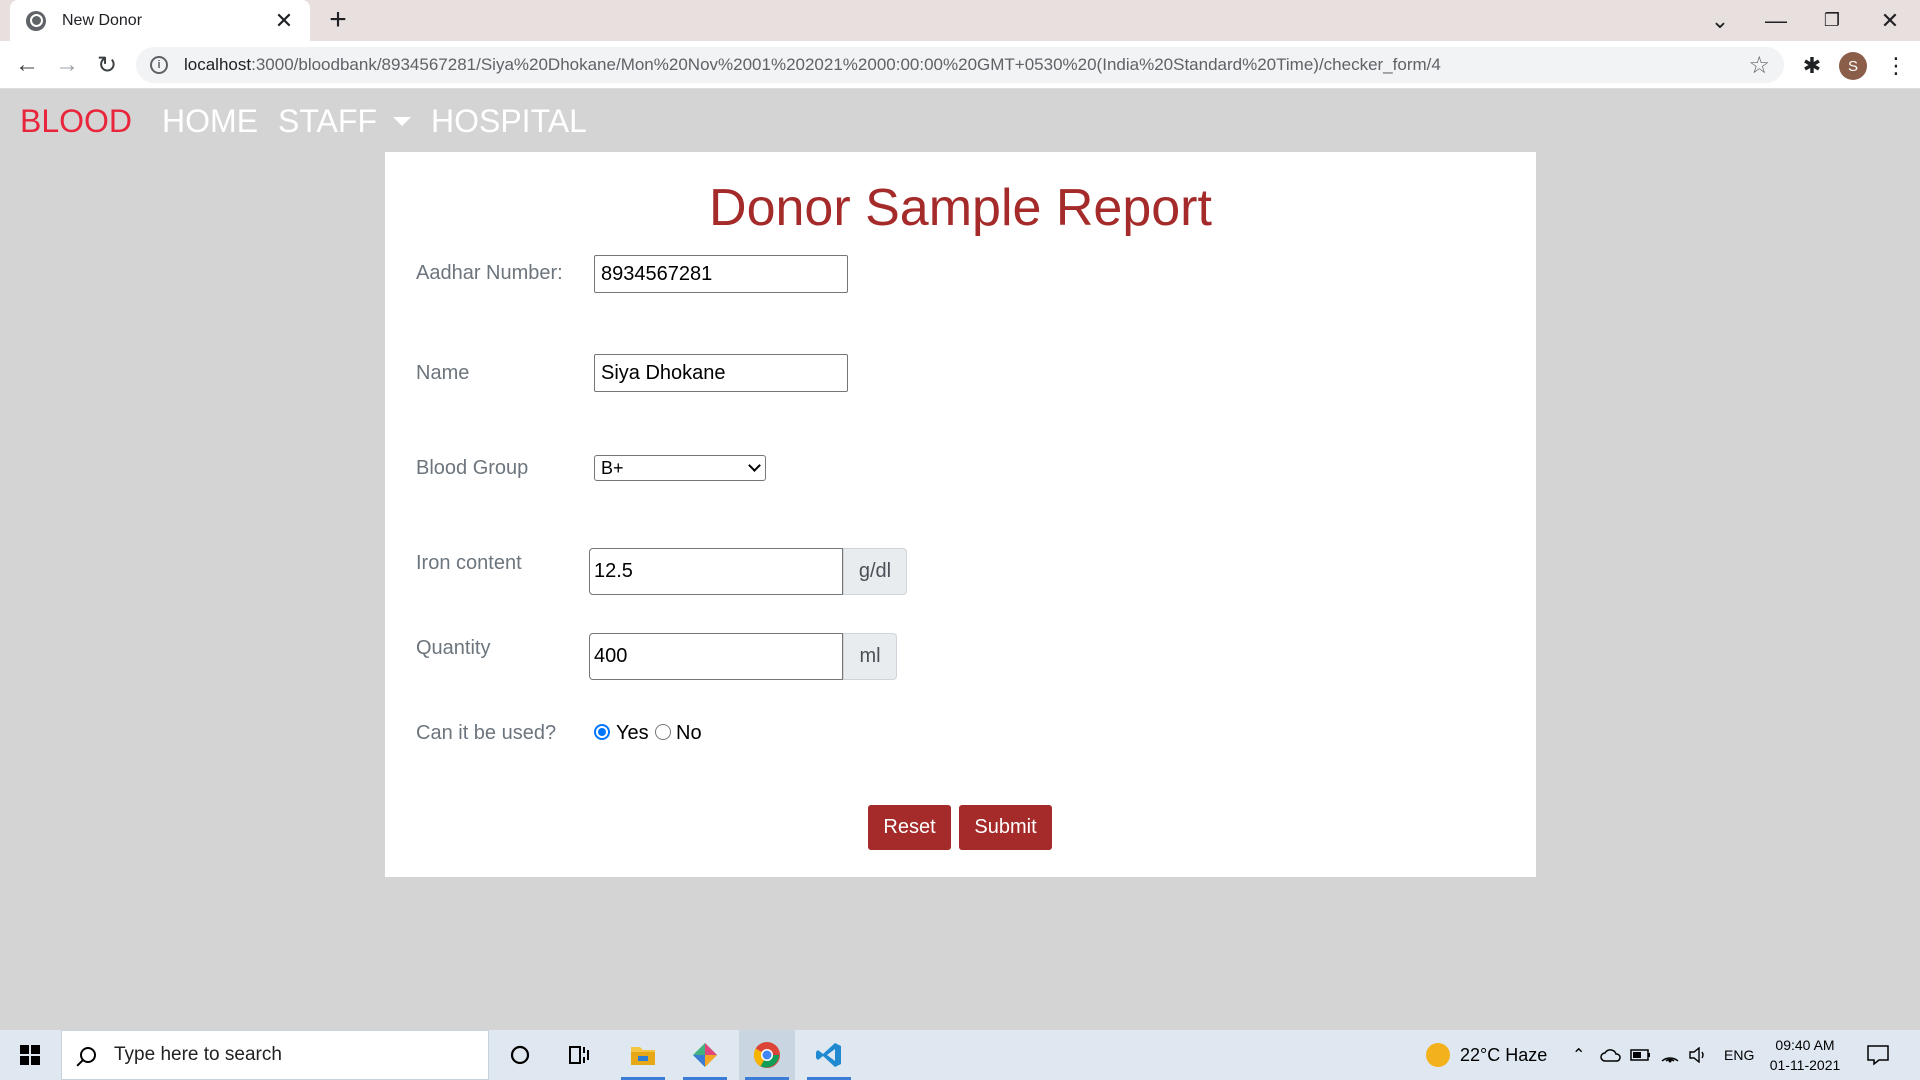 This screenshot has width=1920, height=1080. I want to click on onedrive-icon, so click(1611, 1055).